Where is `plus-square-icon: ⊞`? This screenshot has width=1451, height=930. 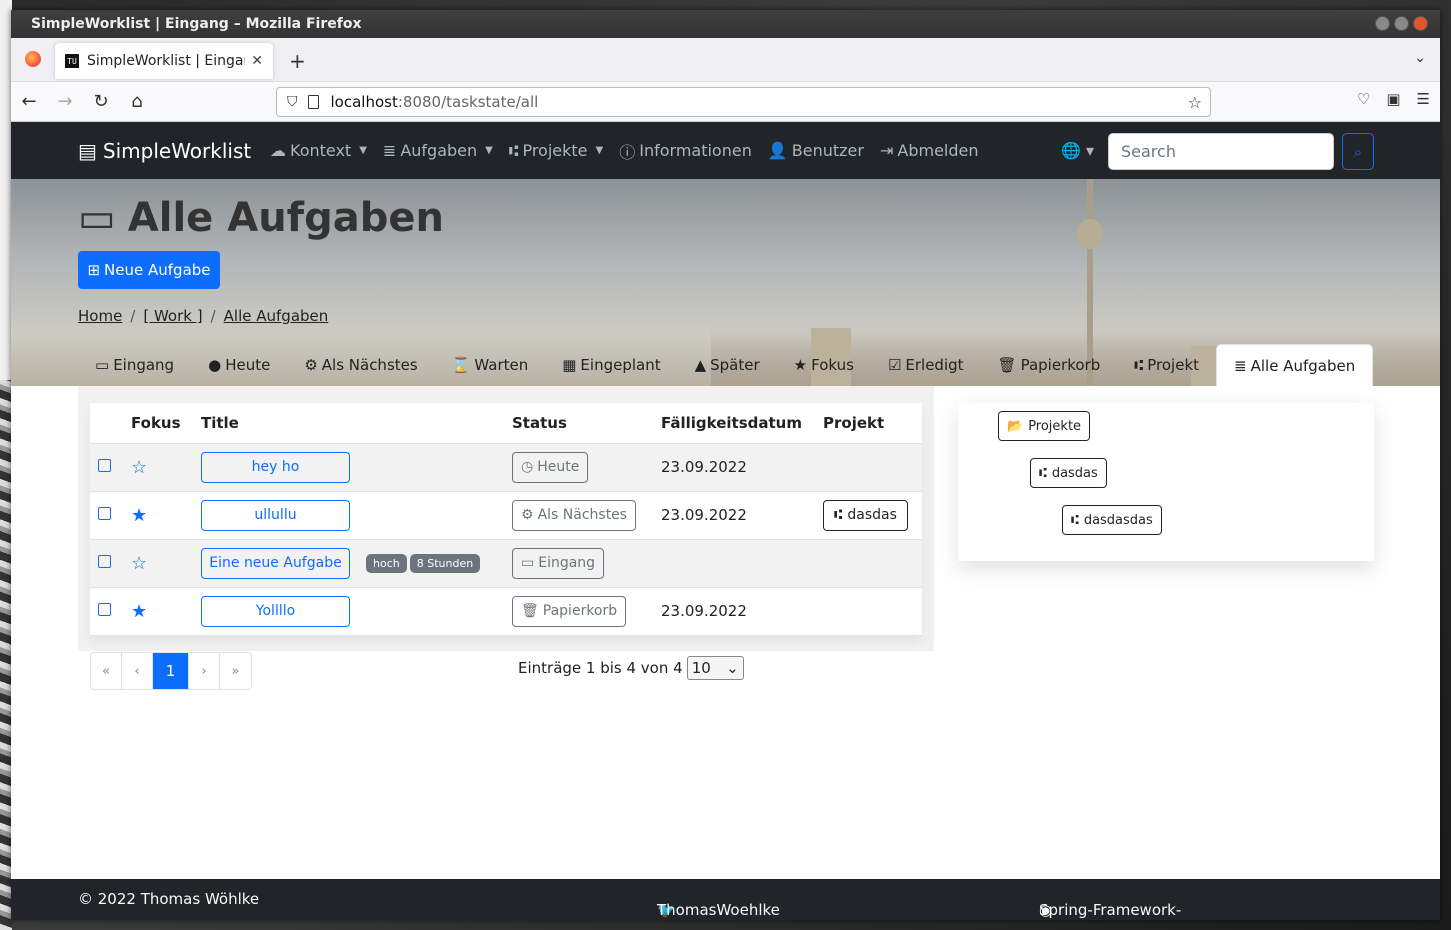 plus-square-icon: ⊞ is located at coordinates (94, 270).